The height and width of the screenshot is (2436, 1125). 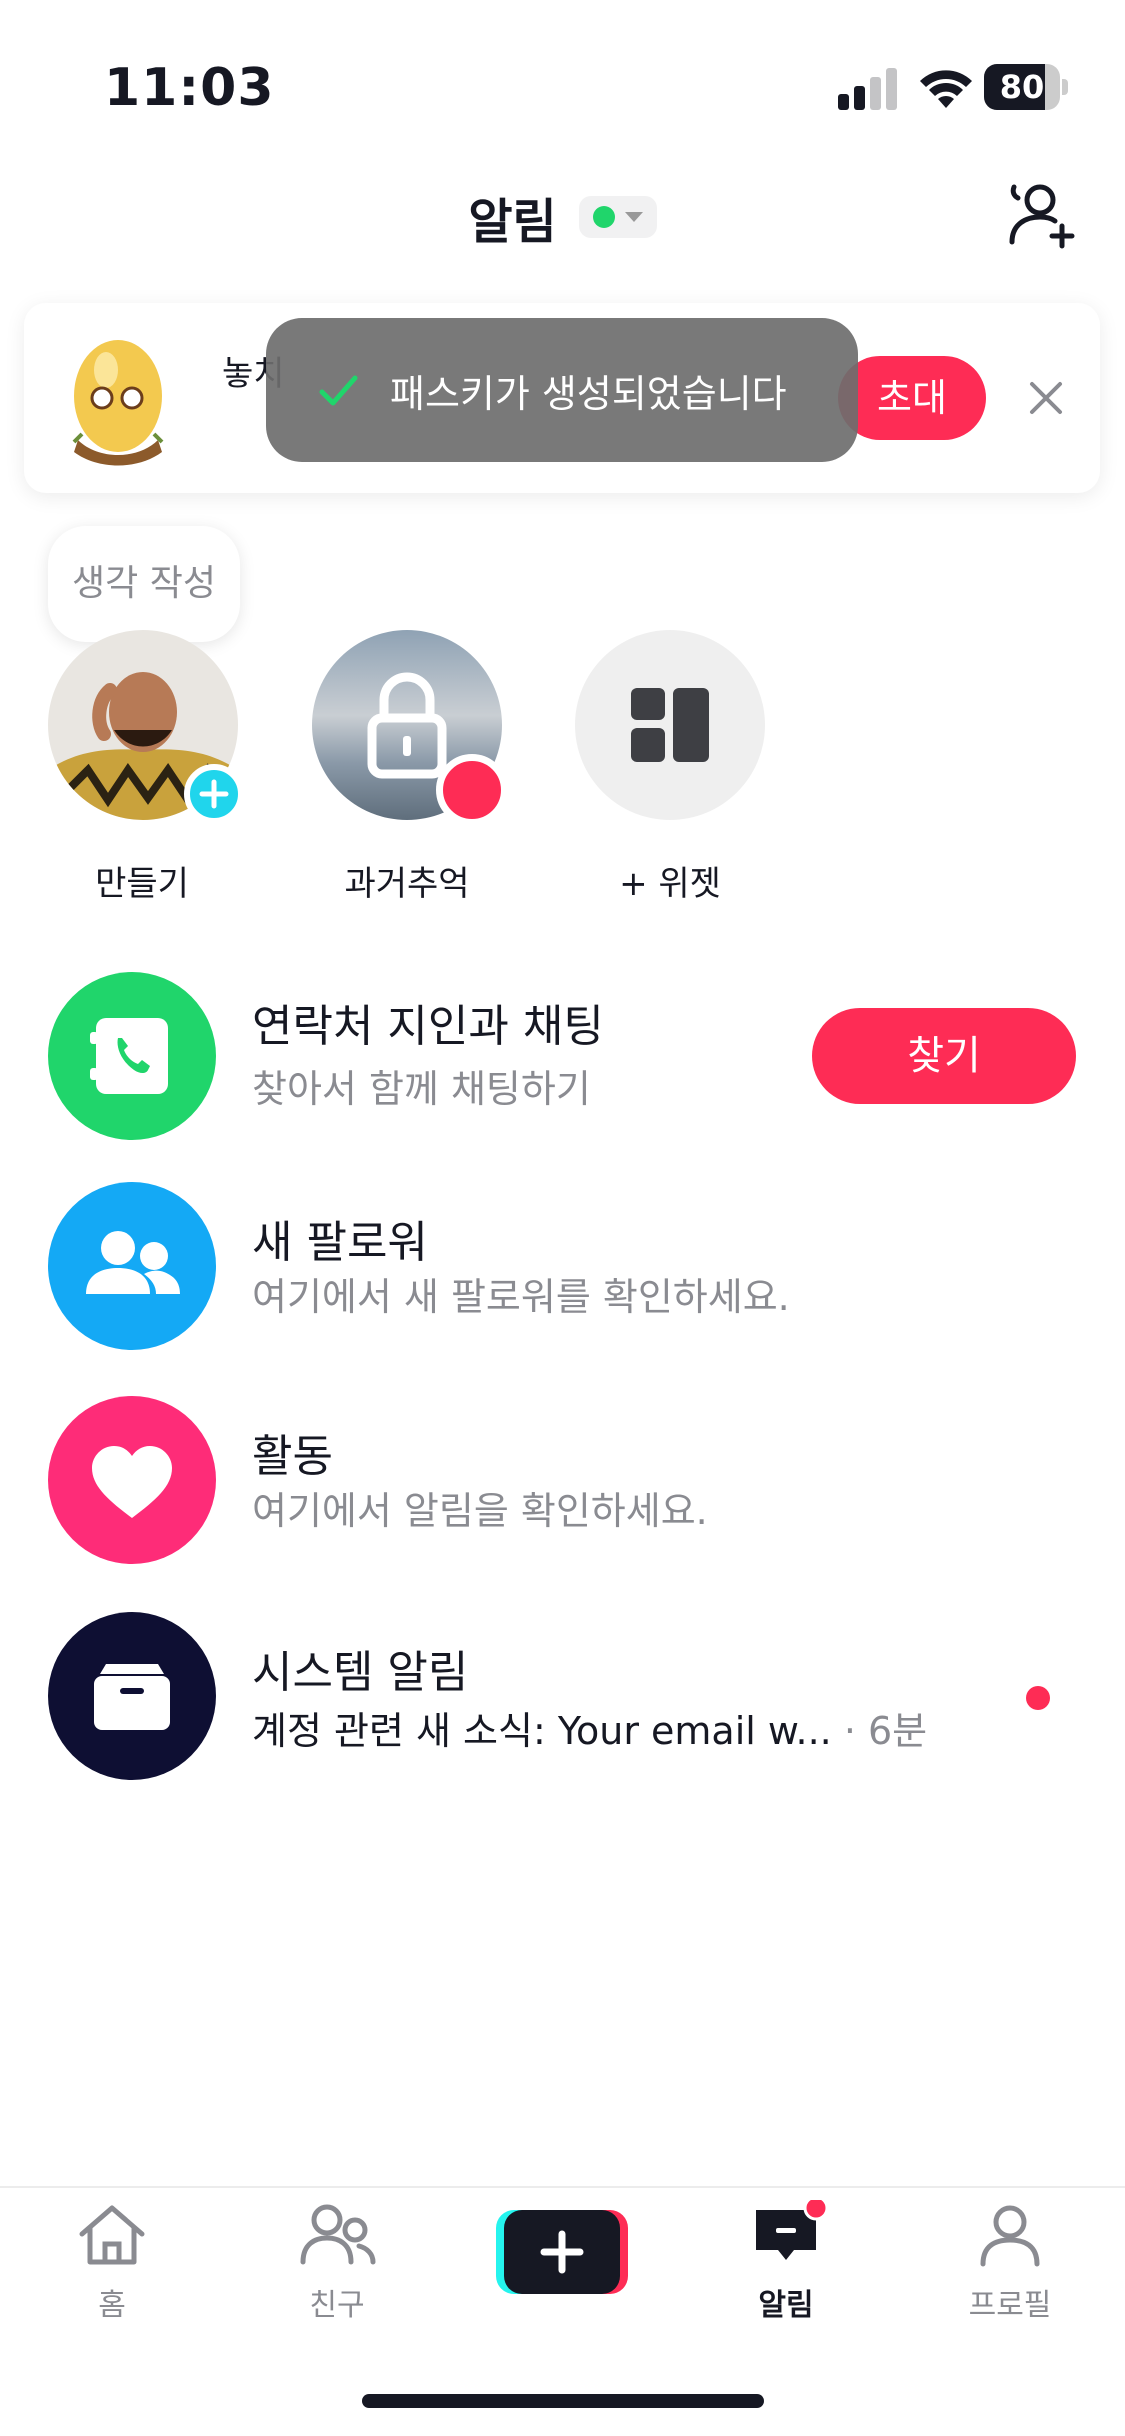 I want to click on story-label-widget: + 위젯, so click(x=670, y=884).